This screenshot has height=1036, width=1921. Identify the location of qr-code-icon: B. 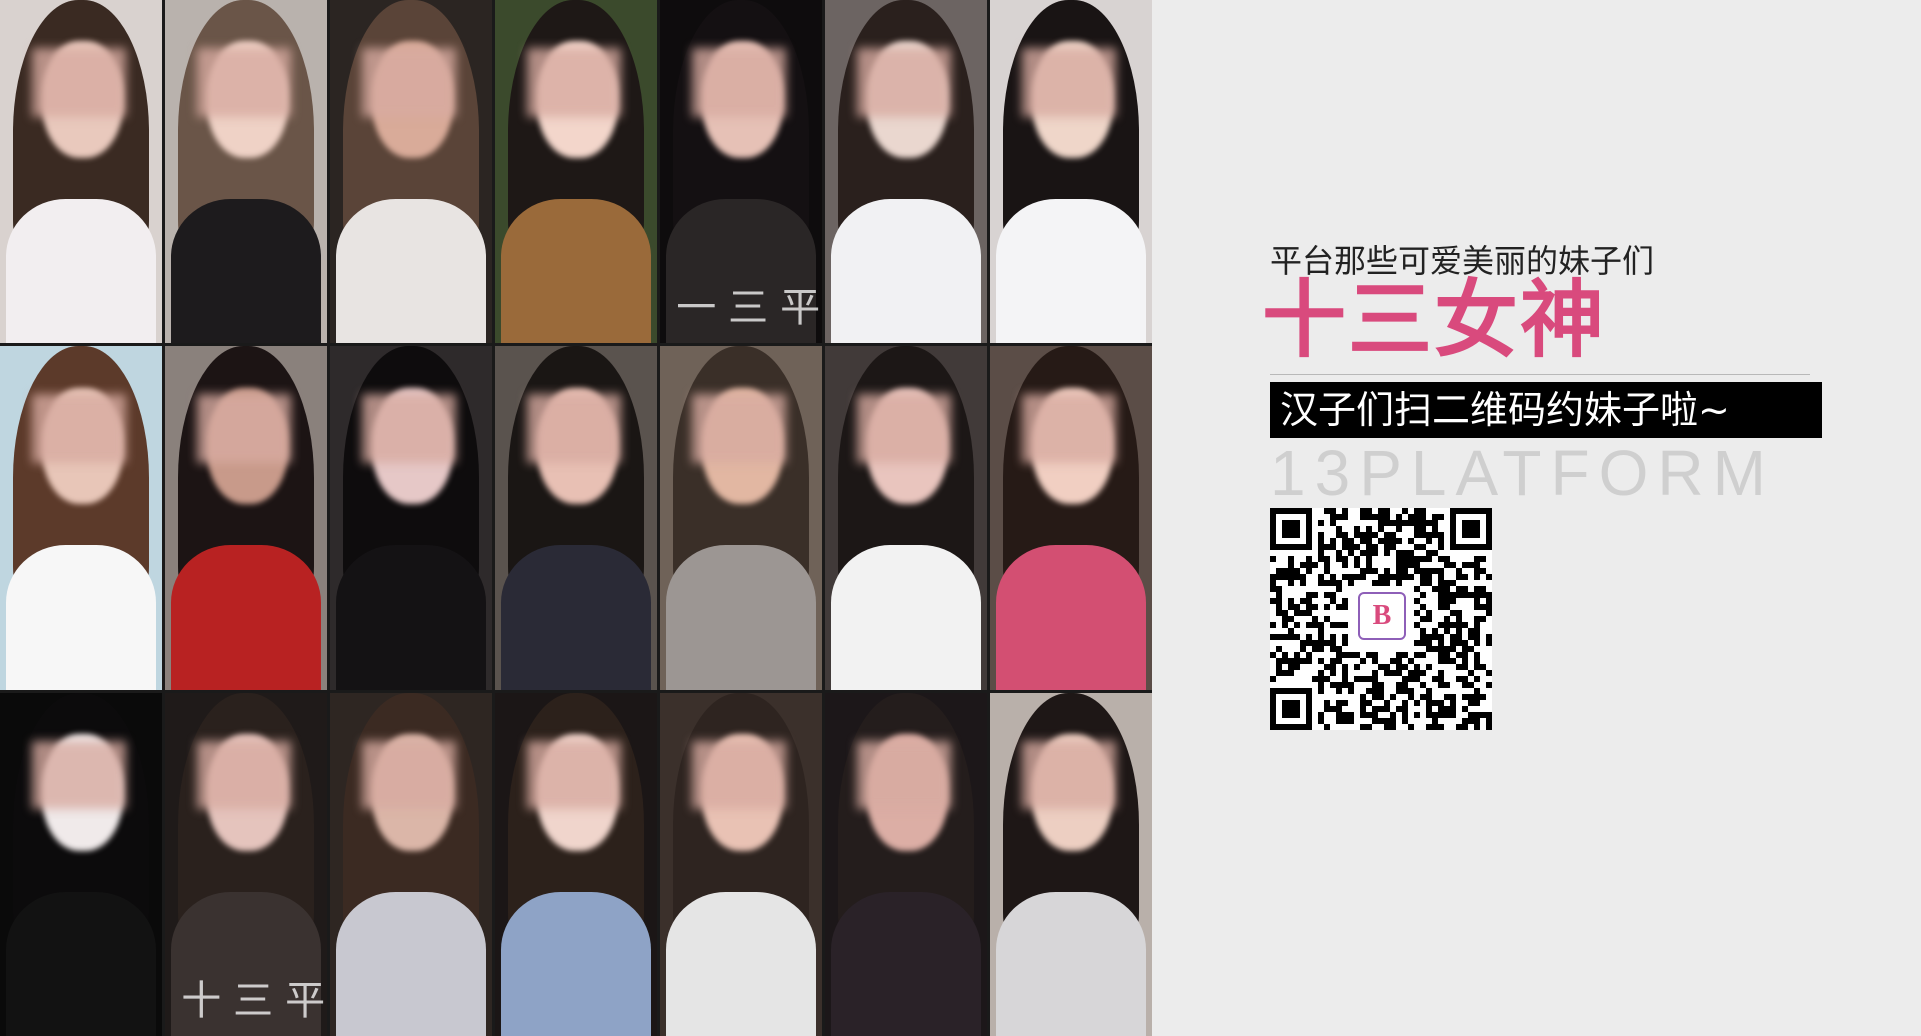
(1381, 619).